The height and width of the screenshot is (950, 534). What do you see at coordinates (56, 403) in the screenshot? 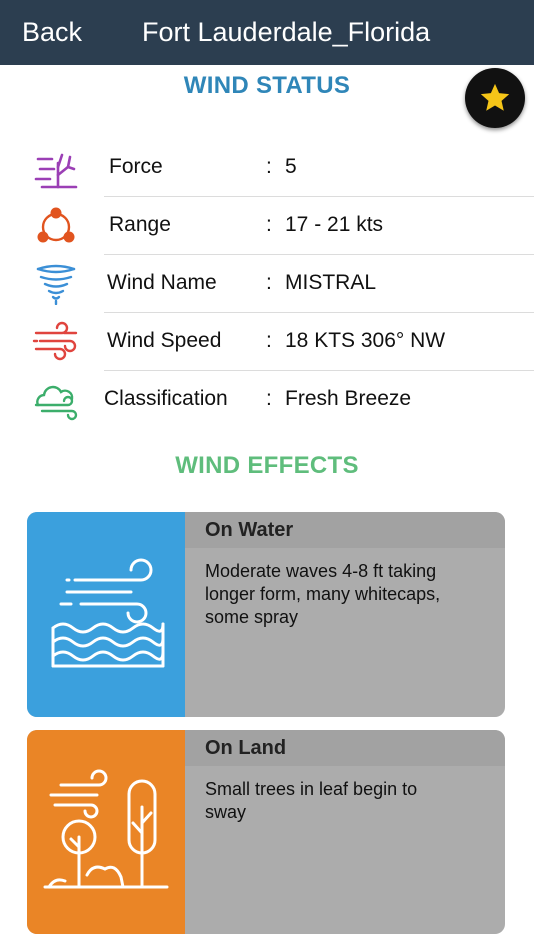
I see `cloud-wind-icon` at bounding box center [56, 403].